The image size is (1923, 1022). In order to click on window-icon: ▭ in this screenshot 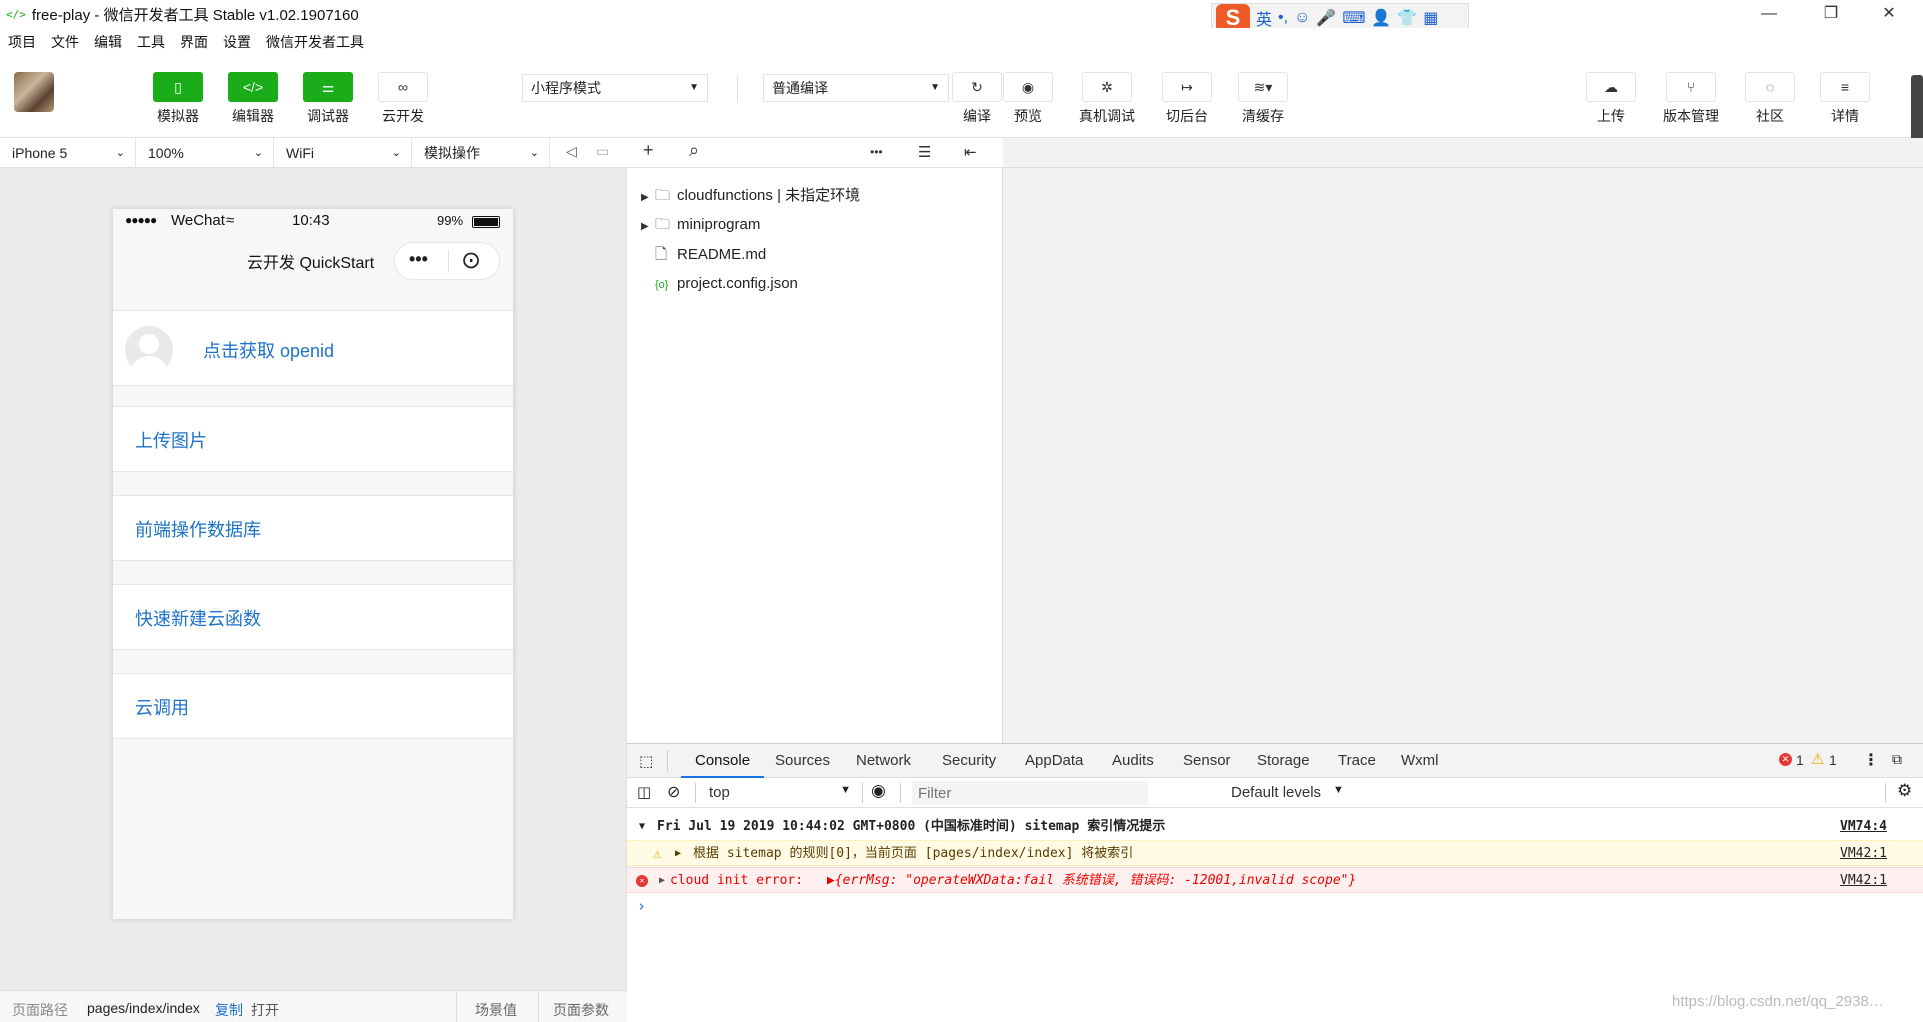, I will do `click(602, 151)`.